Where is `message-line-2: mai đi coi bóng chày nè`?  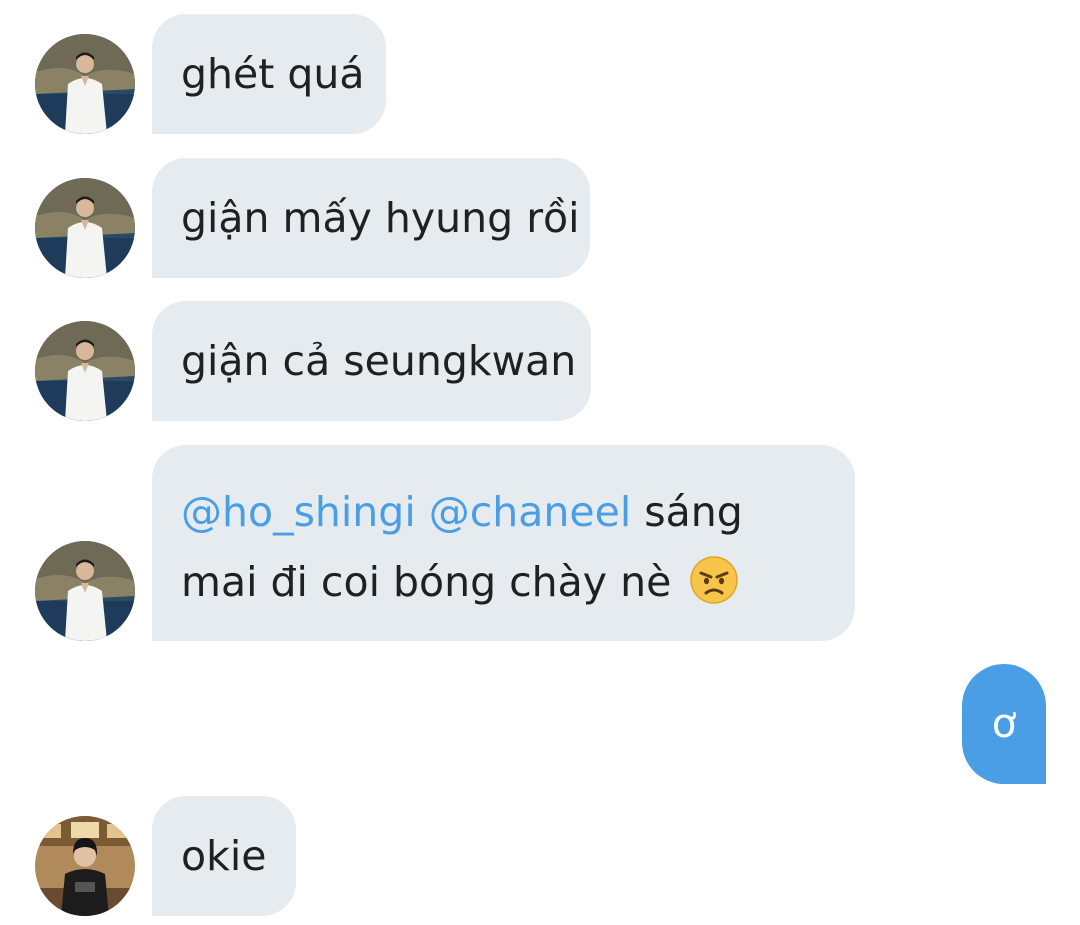
message-line-2: mai đi coi bóng chày nè is located at coordinates (518, 586).